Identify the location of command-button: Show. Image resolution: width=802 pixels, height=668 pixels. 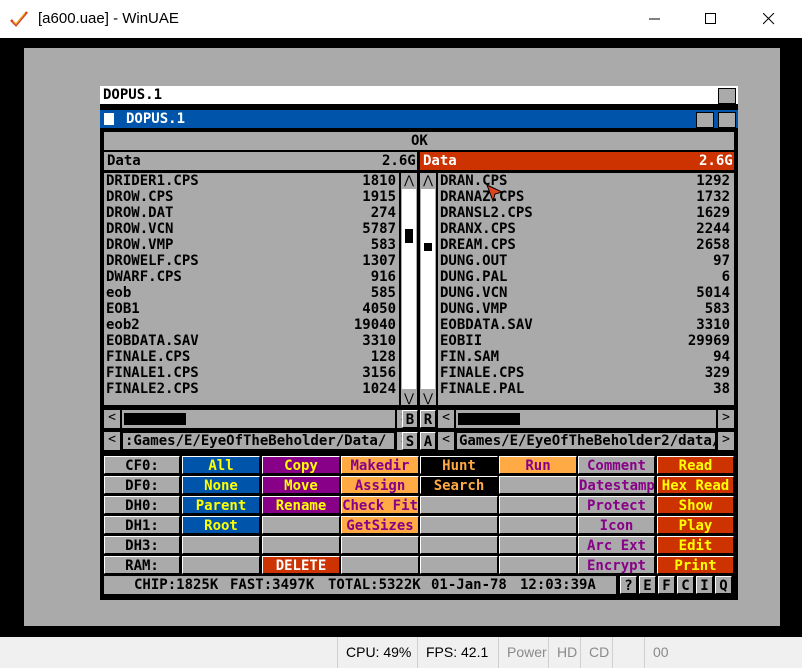
(695, 505).